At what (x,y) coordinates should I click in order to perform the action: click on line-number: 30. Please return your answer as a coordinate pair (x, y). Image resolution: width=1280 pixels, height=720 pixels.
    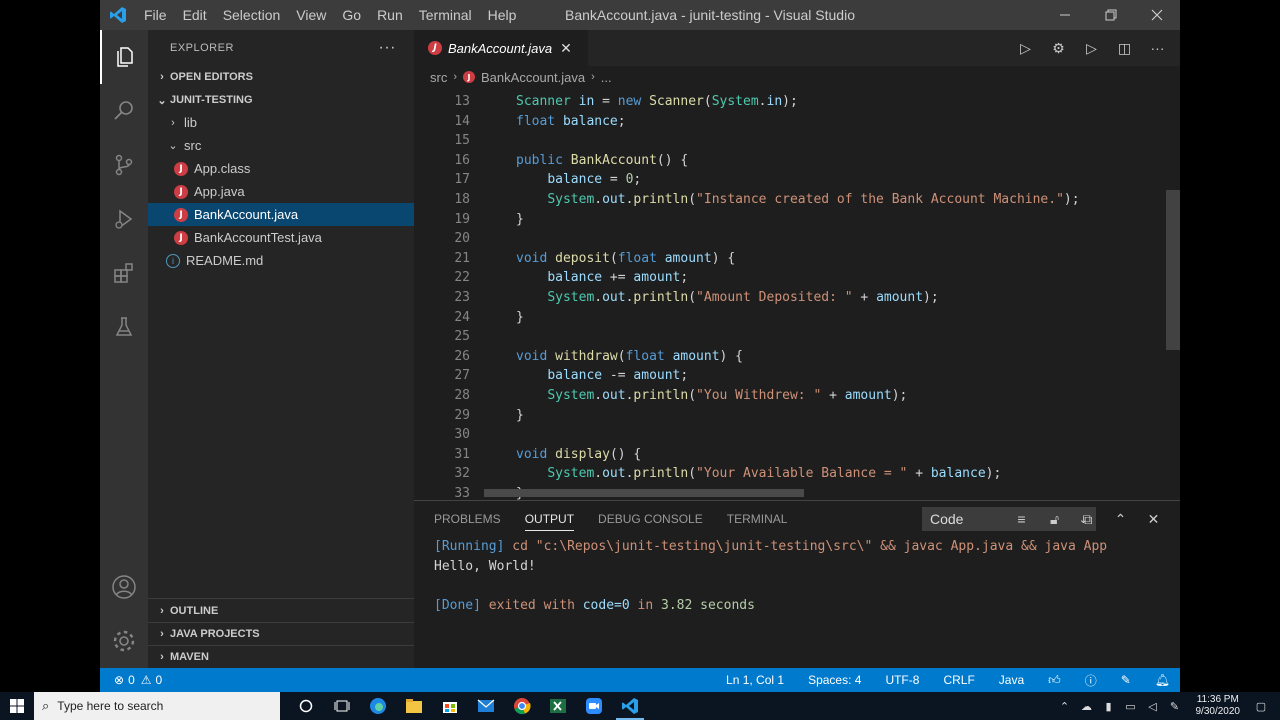
    Looking at the image, I should click on (462, 435).